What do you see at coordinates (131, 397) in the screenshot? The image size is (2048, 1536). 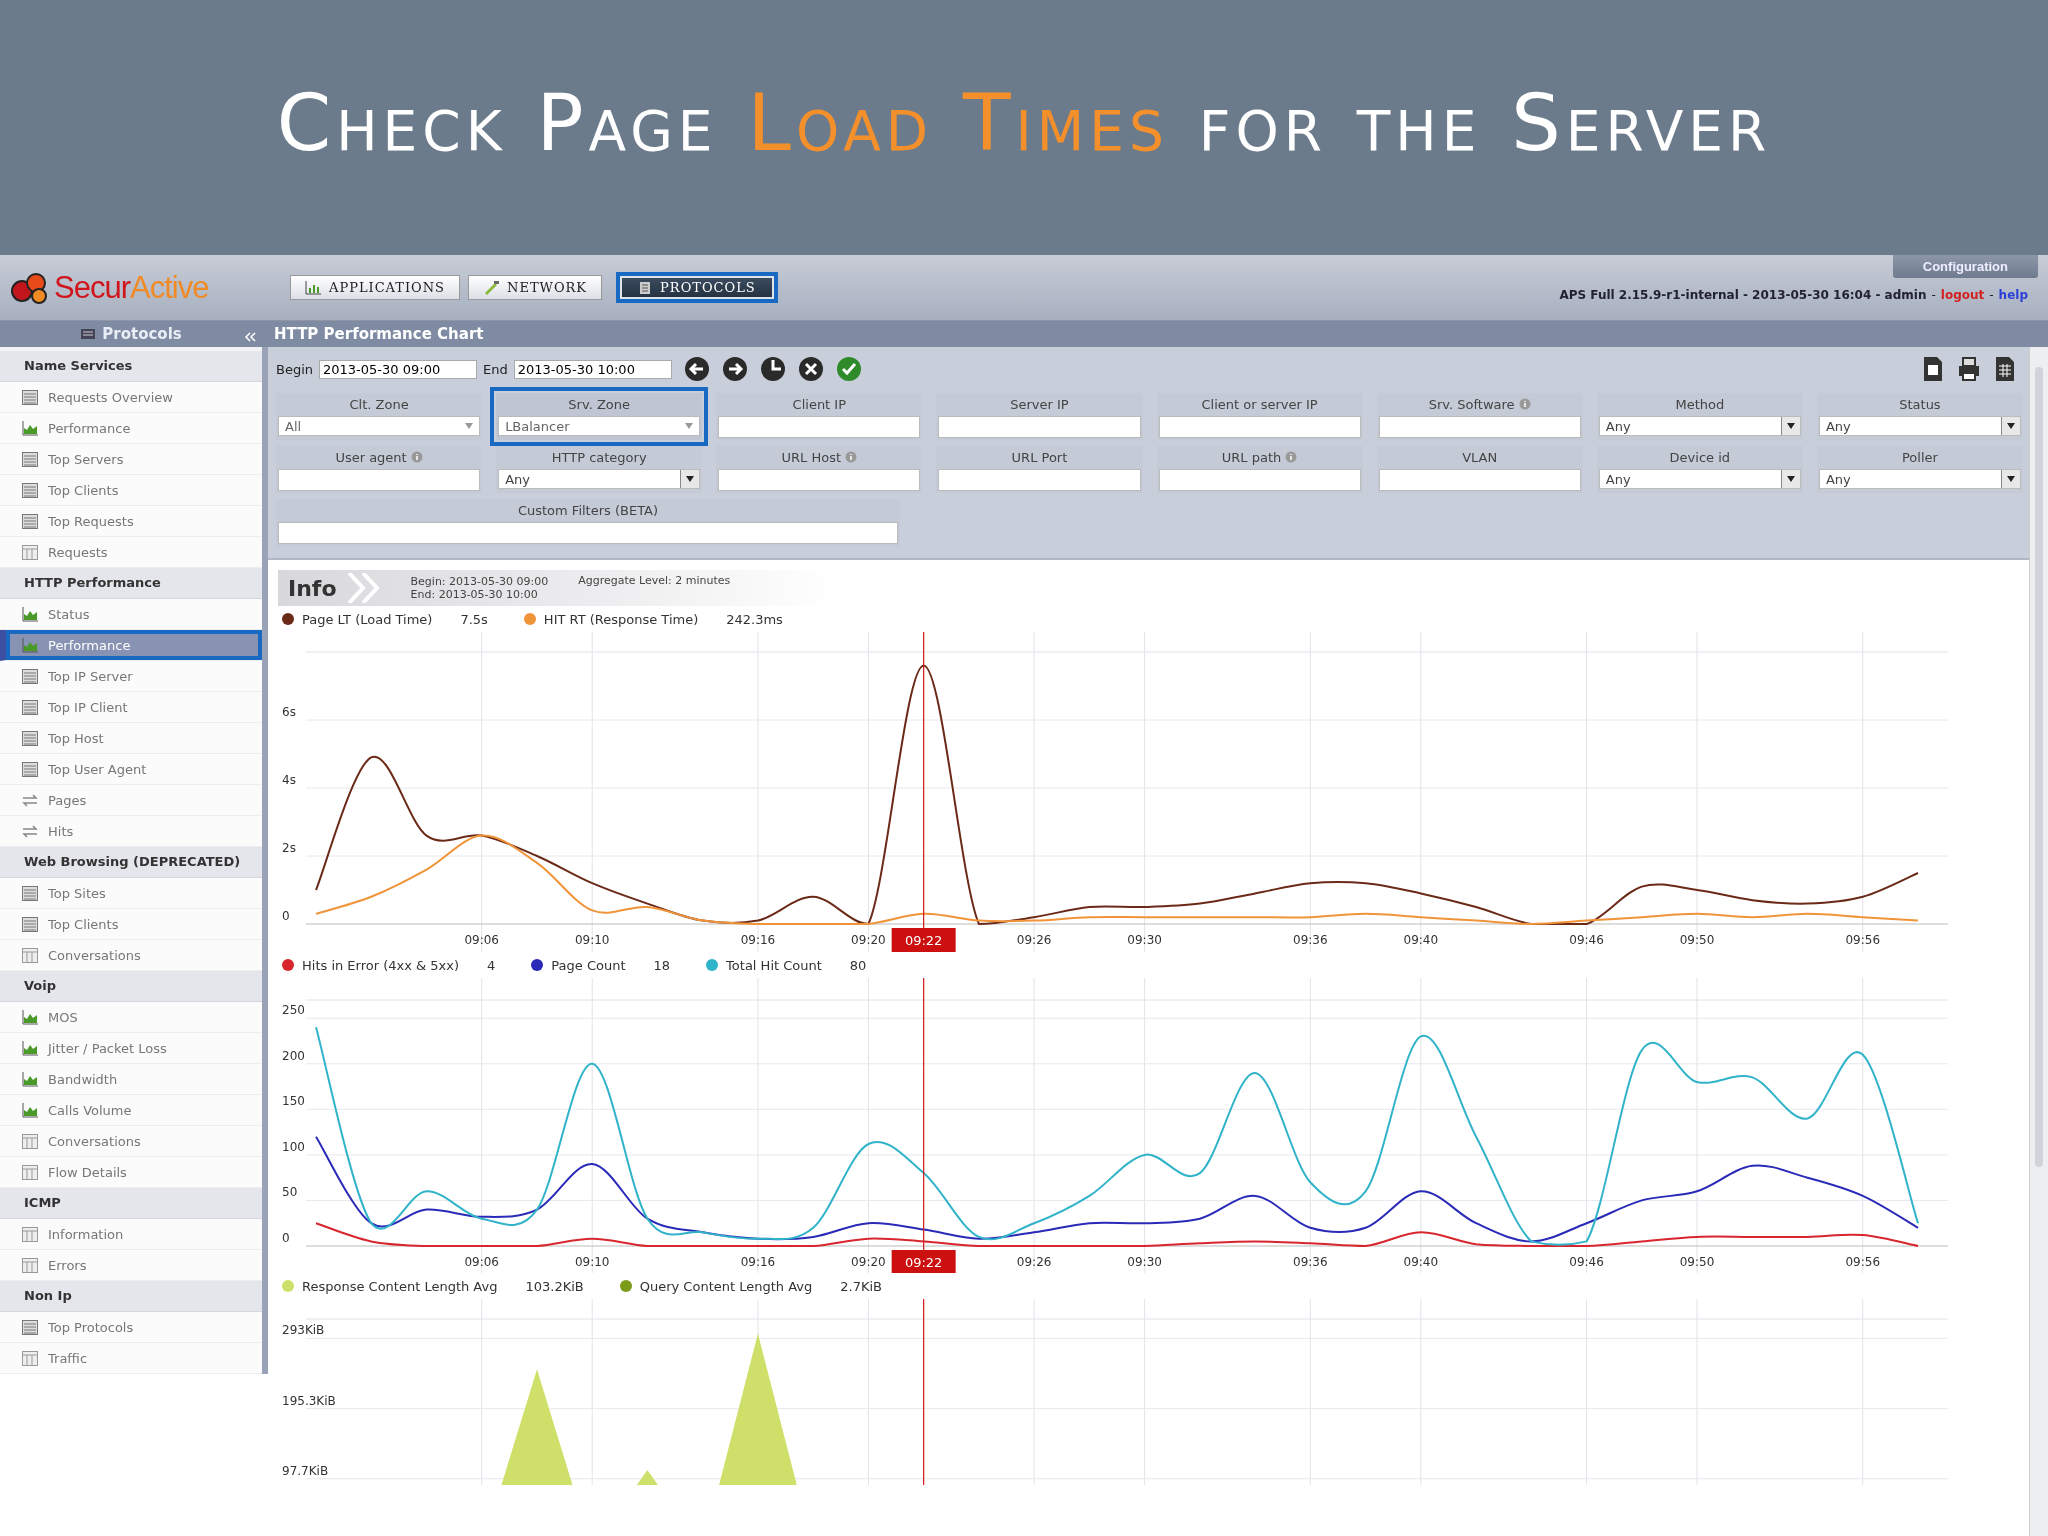 I see `sidebar-item: Requests Overview` at bounding box center [131, 397].